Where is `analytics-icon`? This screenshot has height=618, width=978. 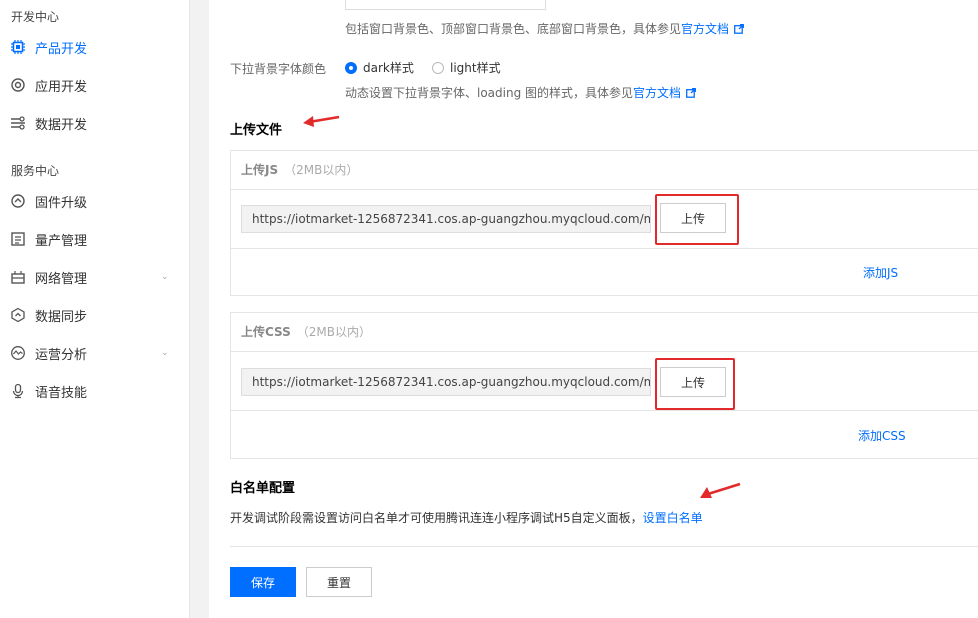
analytics-icon is located at coordinates (18, 353).